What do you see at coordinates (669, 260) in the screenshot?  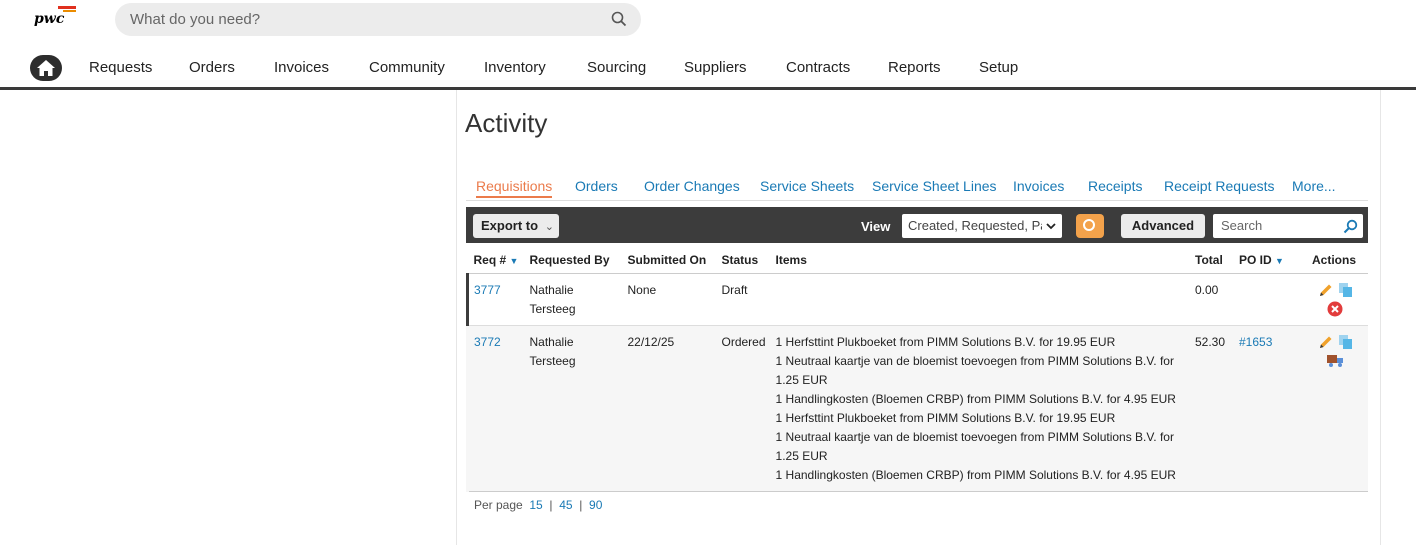 I see `column-header-submitted-on: Submitted On` at bounding box center [669, 260].